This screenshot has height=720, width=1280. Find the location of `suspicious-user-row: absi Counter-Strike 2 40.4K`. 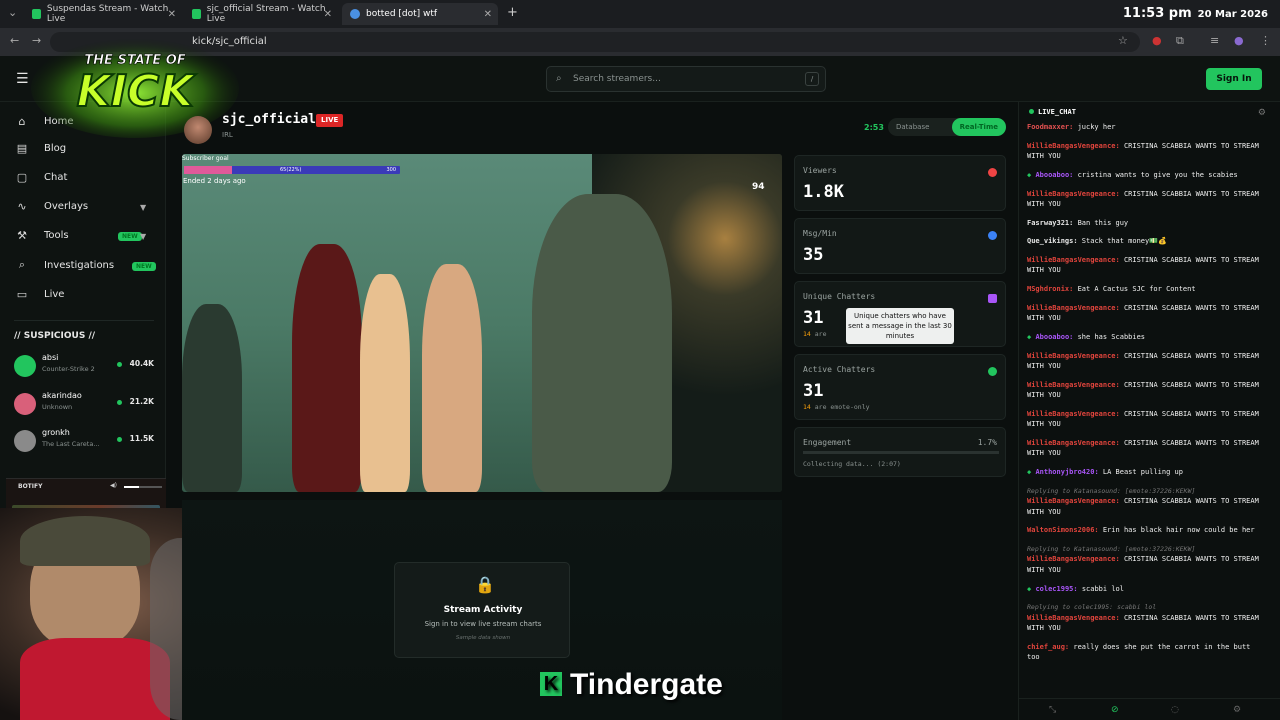

suspicious-user-row: absi Counter-Strike 2 40.4K is located at coordinates (84, 367).